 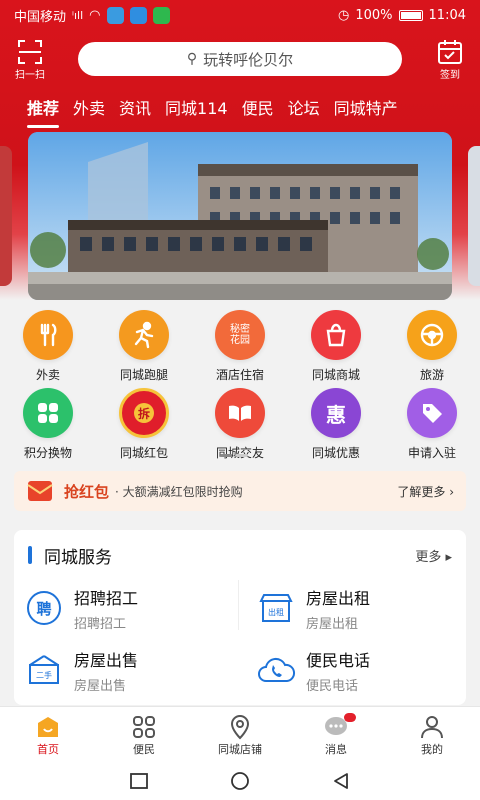 What do you see at coordinates (332, 686) in the screenshot?
I see `service-subtitle: 便民电话` at bounding box center [332, 686].